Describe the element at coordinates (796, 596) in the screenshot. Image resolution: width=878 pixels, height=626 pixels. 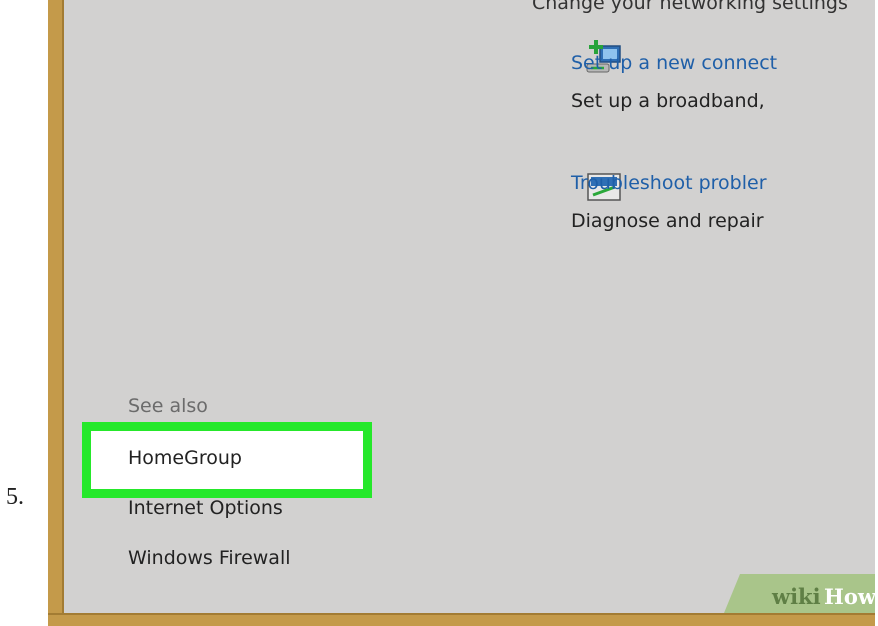
I see `svg-text: wiki` at that location.